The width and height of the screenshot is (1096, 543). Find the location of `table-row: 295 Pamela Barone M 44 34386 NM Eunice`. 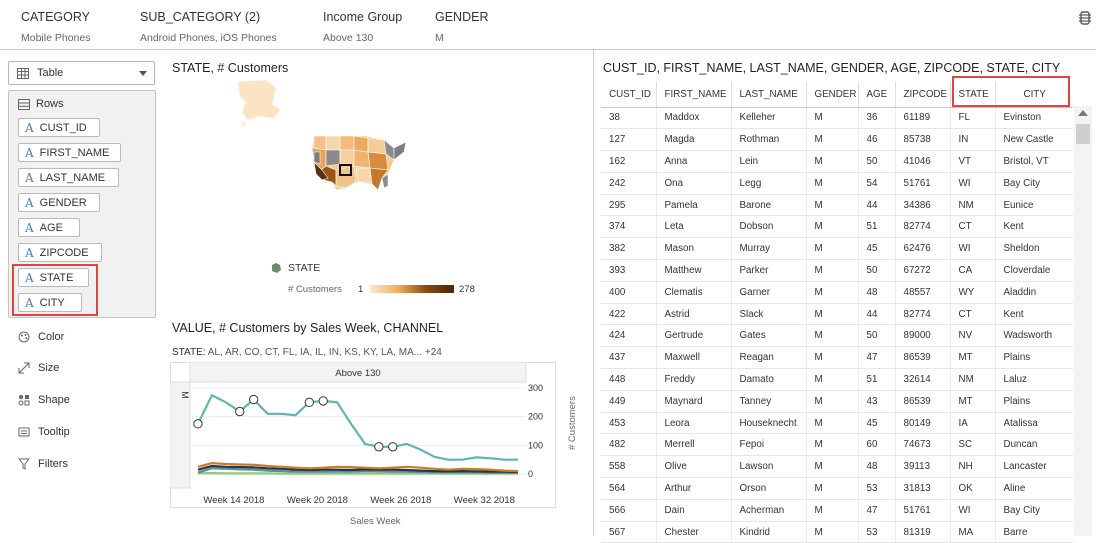

table-row: 295 Pamela Barone M 44 34386 NM Eunice is located at coordinates (837, 205).